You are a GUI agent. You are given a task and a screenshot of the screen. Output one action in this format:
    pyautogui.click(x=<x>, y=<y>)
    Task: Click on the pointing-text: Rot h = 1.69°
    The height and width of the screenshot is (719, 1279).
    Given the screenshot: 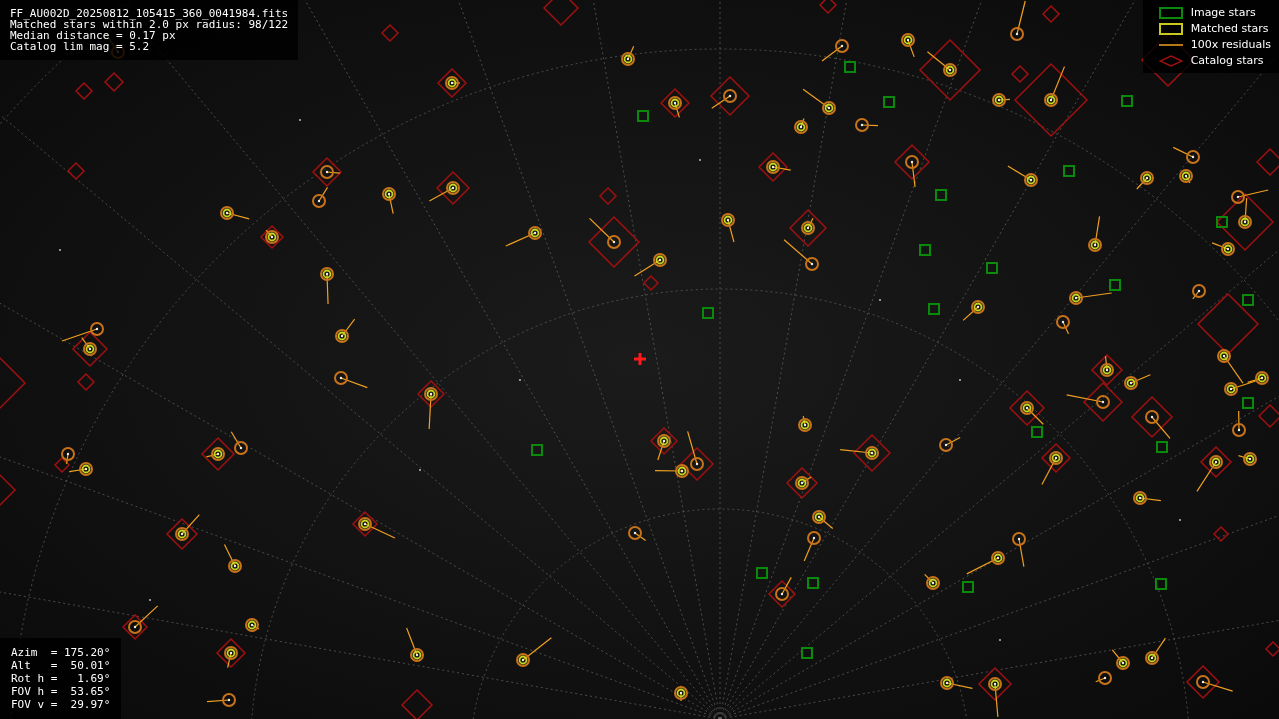 What is the action you would take?
    pyautogui.click(x=61, y=678)
    